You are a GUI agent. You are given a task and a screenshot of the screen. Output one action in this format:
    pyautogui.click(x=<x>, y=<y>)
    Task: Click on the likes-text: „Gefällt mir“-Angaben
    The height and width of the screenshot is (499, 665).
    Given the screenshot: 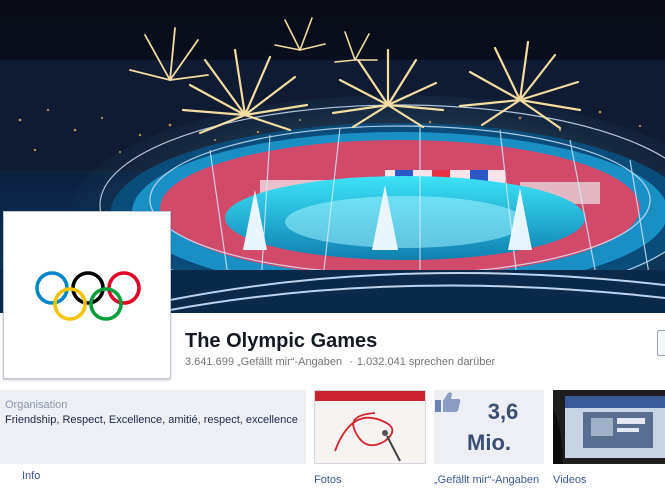 What is the action you would take?
    pyautogui.click(x=290, y=362)
    